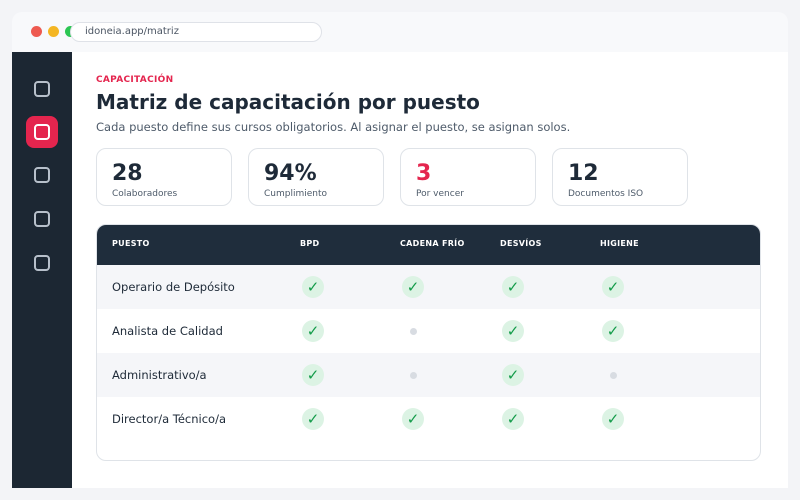 This screenshot has width=800, height=500. I want to click on stat-card-documentos-iso: 12 Documentos ISO, so click(620, 177).